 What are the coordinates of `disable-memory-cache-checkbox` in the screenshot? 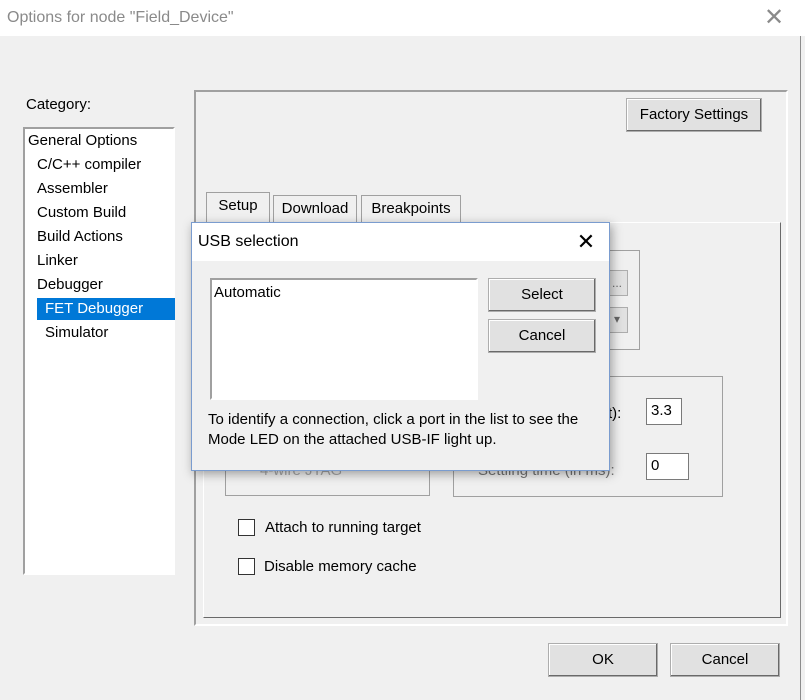 It's located at (246, 566).